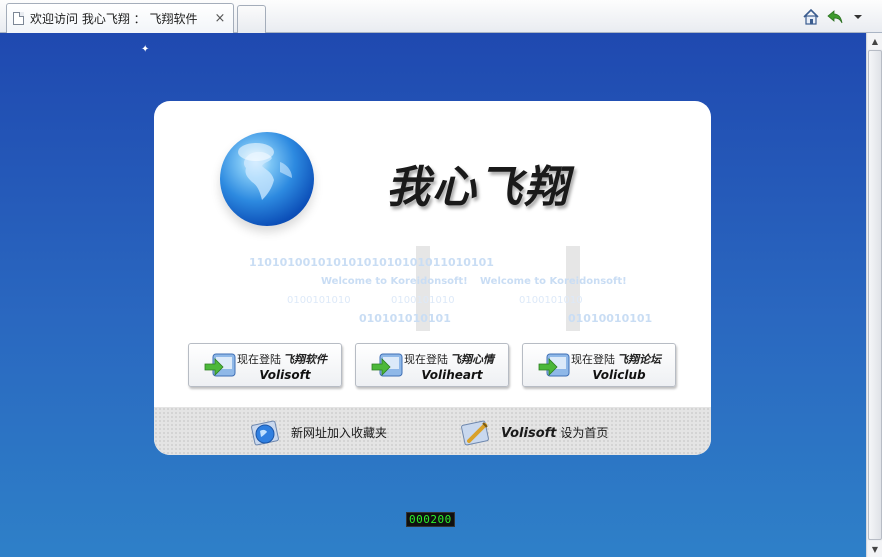 The width and height of the screenshot is (882, 557). Describe the element at coordinates (285, 375) in the screenshot. I see `button-subtitle: Volisoft` at that location.